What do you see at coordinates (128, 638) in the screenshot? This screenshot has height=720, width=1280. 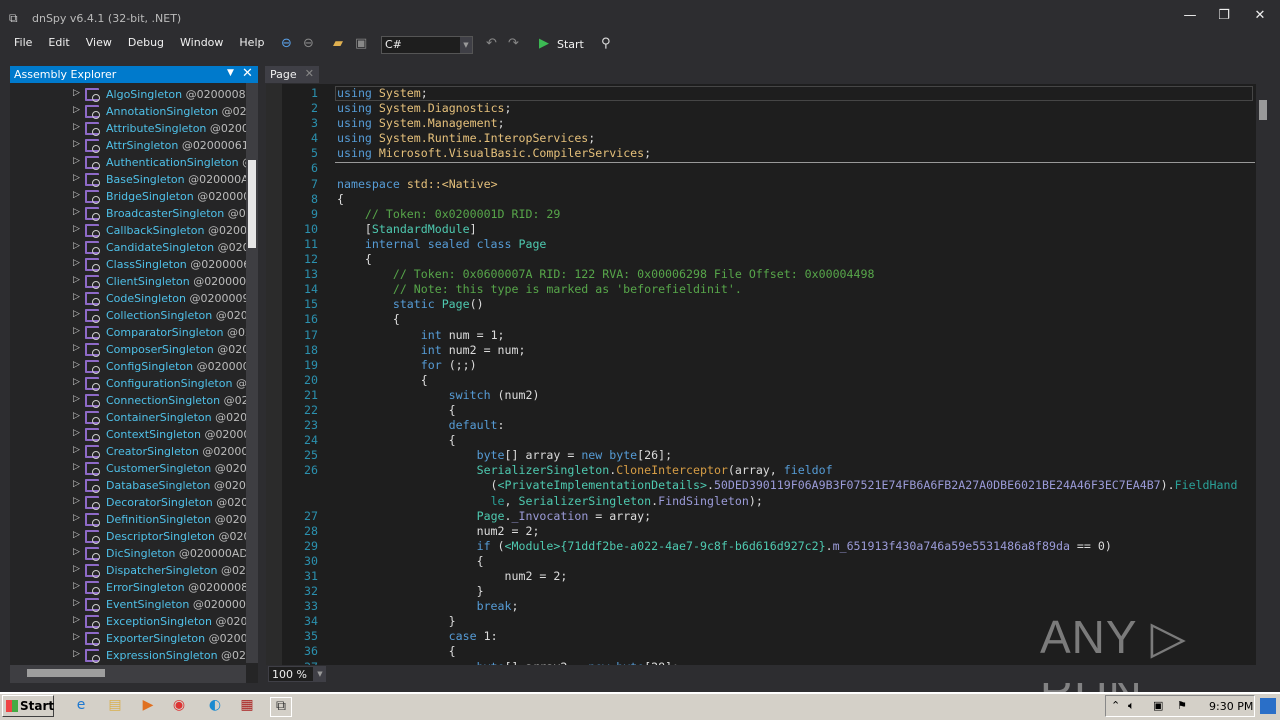 I see `tree-item: ▷ ExporterSingleton @020000` at bounding box center [128, 638].